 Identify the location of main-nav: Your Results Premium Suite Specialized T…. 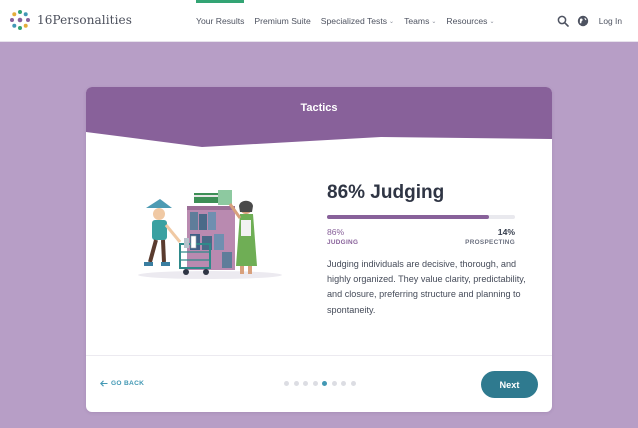
(345, 21).